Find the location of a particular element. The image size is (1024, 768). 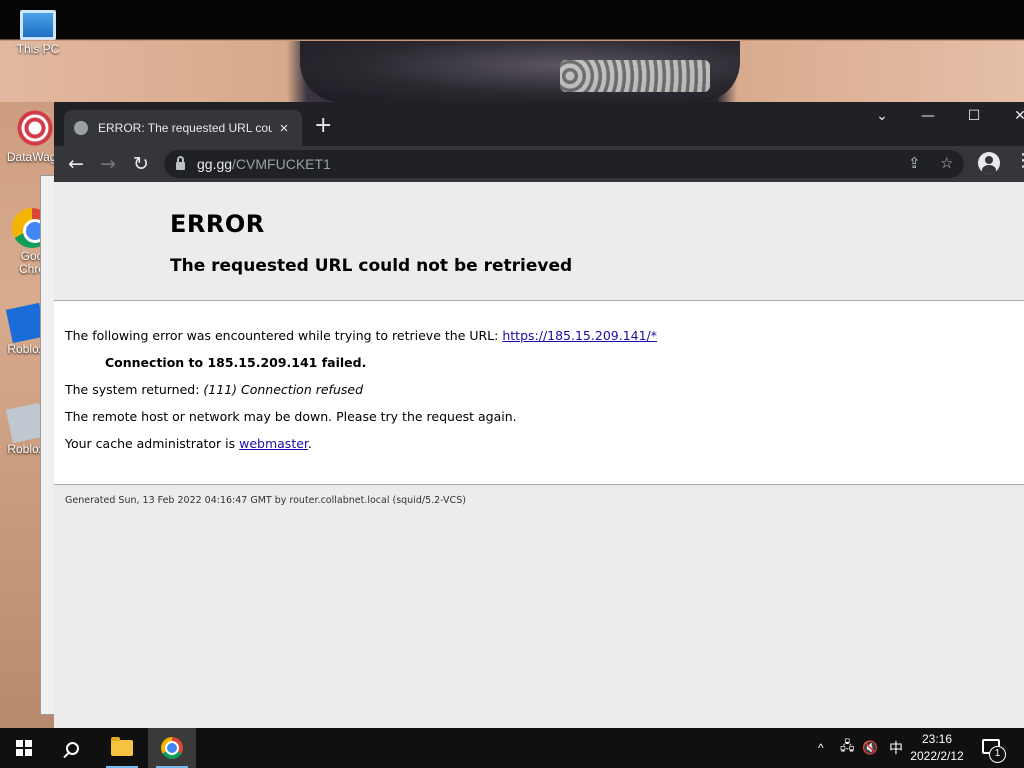

back-button: ← is located at coordinates (76, 164).